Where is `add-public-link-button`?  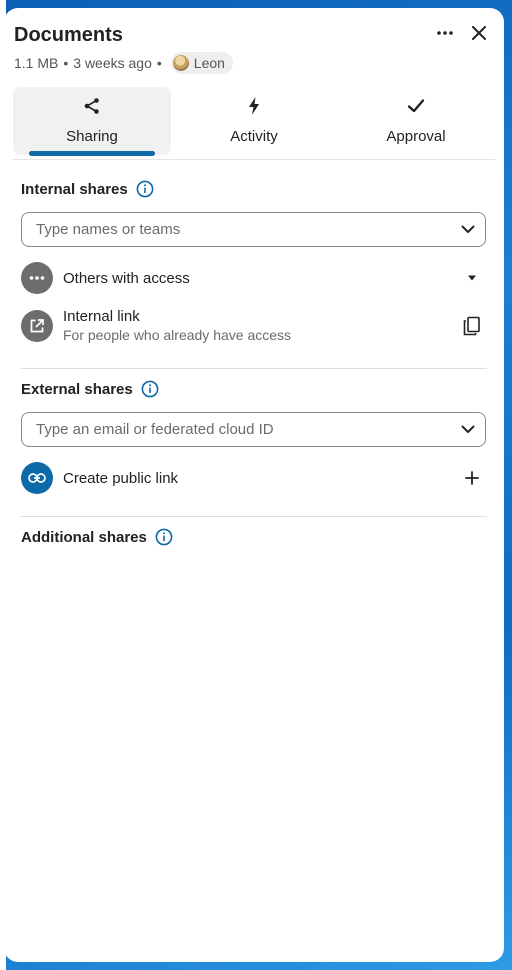 add-public-link-button is located at coordinates (472, 478).